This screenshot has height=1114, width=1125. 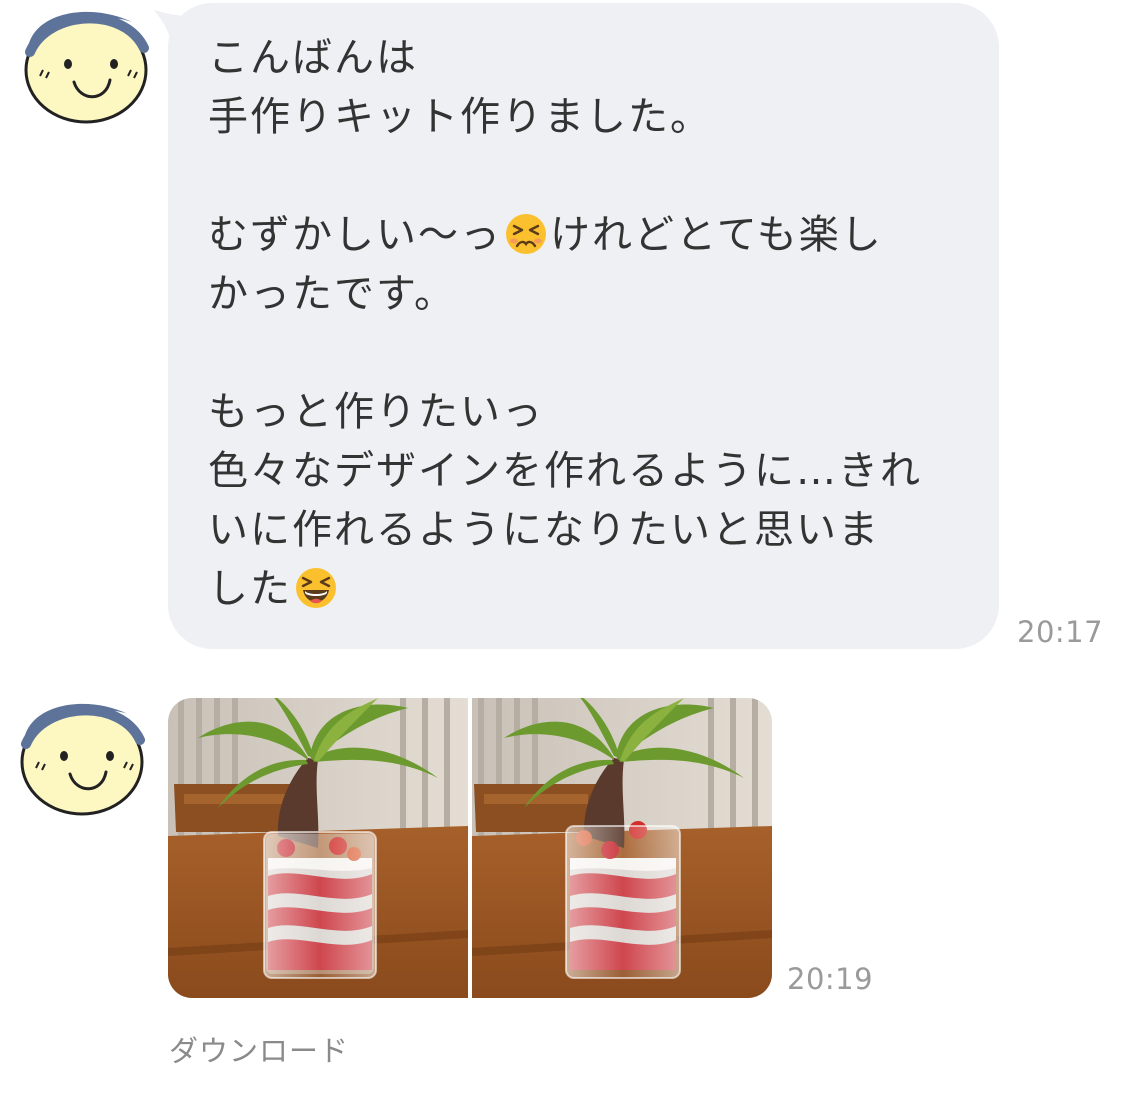 I want to click on message-line: こんばんは, so click(x=313, y=58).